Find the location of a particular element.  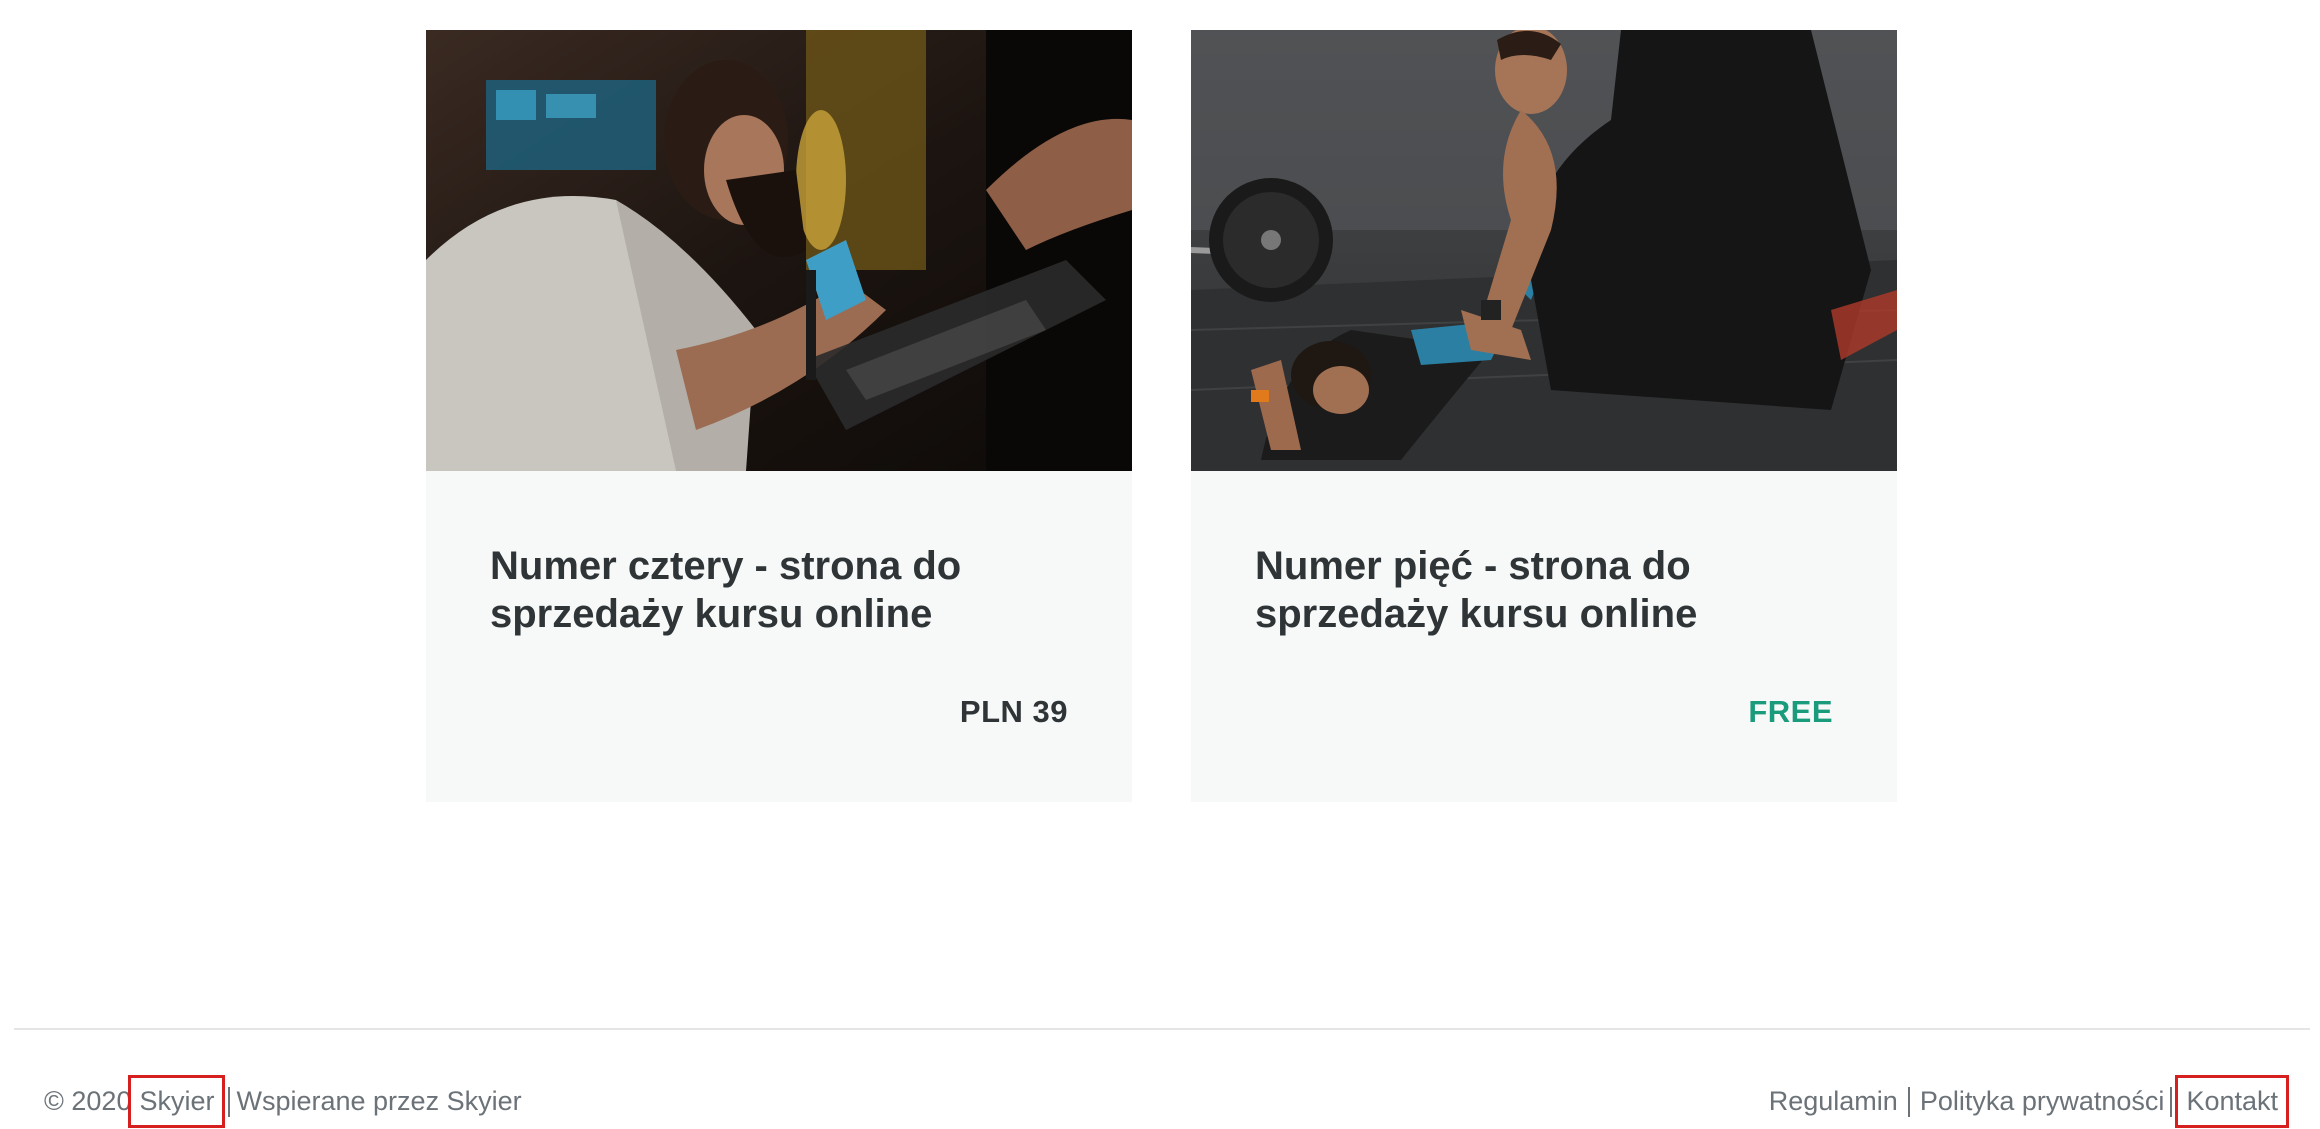

course-image-tattoo is located at coordinates (779, 250).